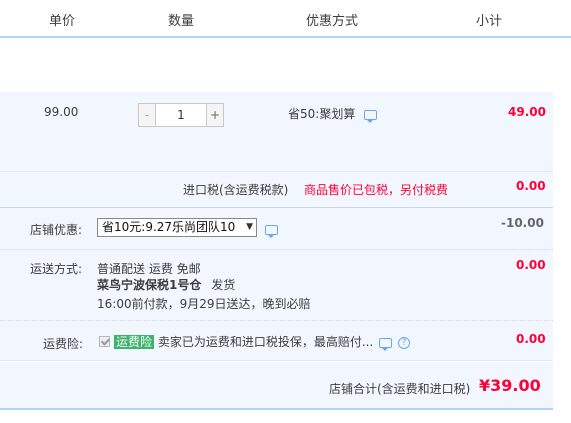 The image size is (571, 423). Describe the element at coordinates (149, 285) in the screenshot. I see `warehouse-name: 菜鸟宁波保税1号仓` at that location.